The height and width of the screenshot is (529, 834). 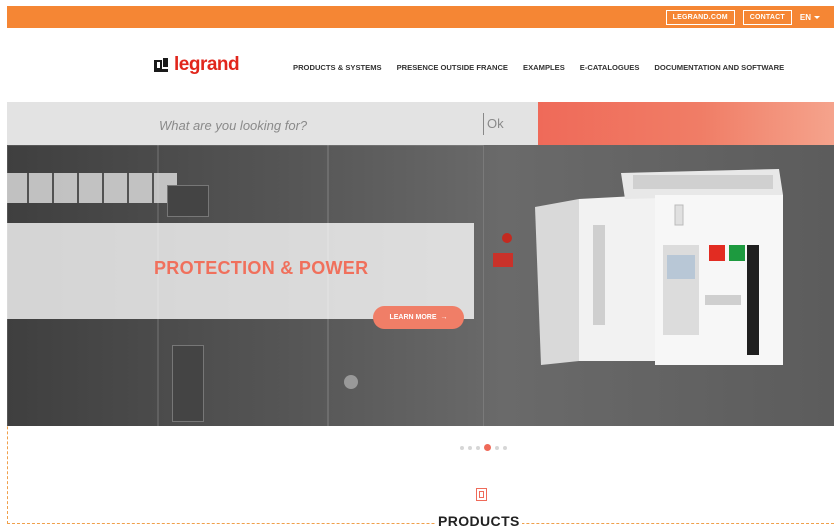 I want to click on hero-bg-breakers, so click(x=92, y=188).